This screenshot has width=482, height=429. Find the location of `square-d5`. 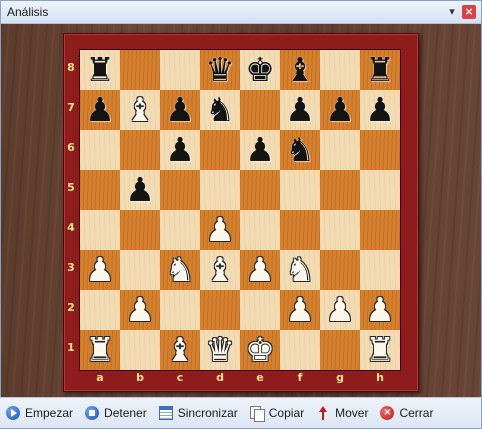

square-d5 is located at coordinates (220, 190).